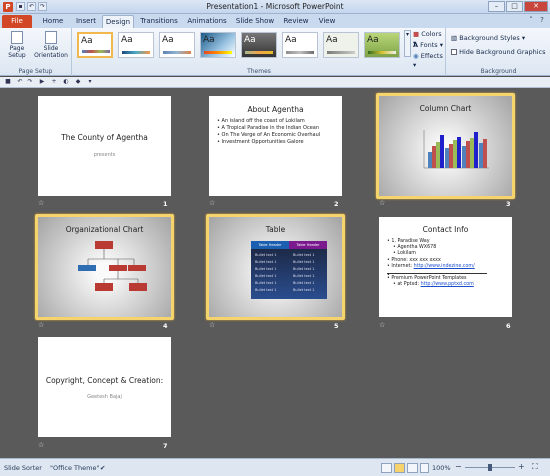  What do you see at coordinates (102, 468) in the screenshot?
I see `spellcheck-icon: ✔` at bounding box center [102, 468].